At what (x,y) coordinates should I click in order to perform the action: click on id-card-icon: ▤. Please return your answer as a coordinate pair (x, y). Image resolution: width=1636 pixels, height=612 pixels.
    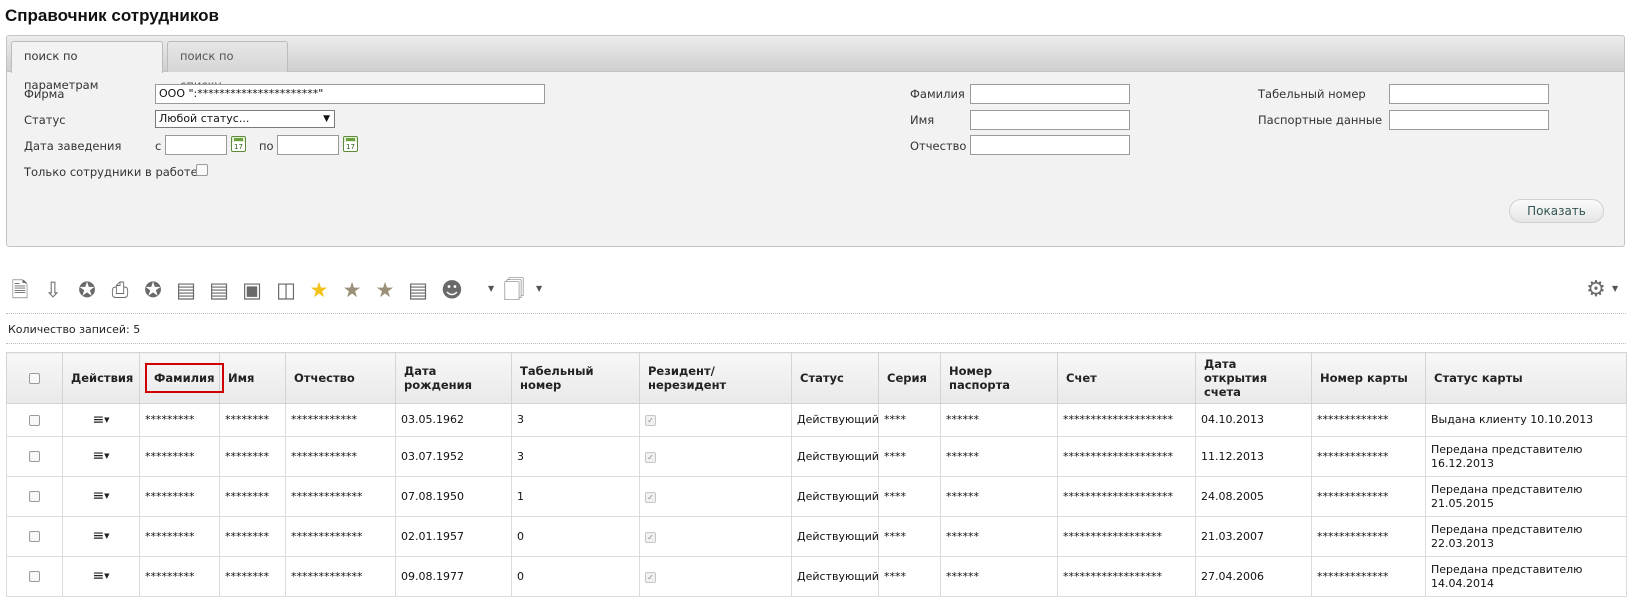
    Looking at the image, I should click on (186, 290).